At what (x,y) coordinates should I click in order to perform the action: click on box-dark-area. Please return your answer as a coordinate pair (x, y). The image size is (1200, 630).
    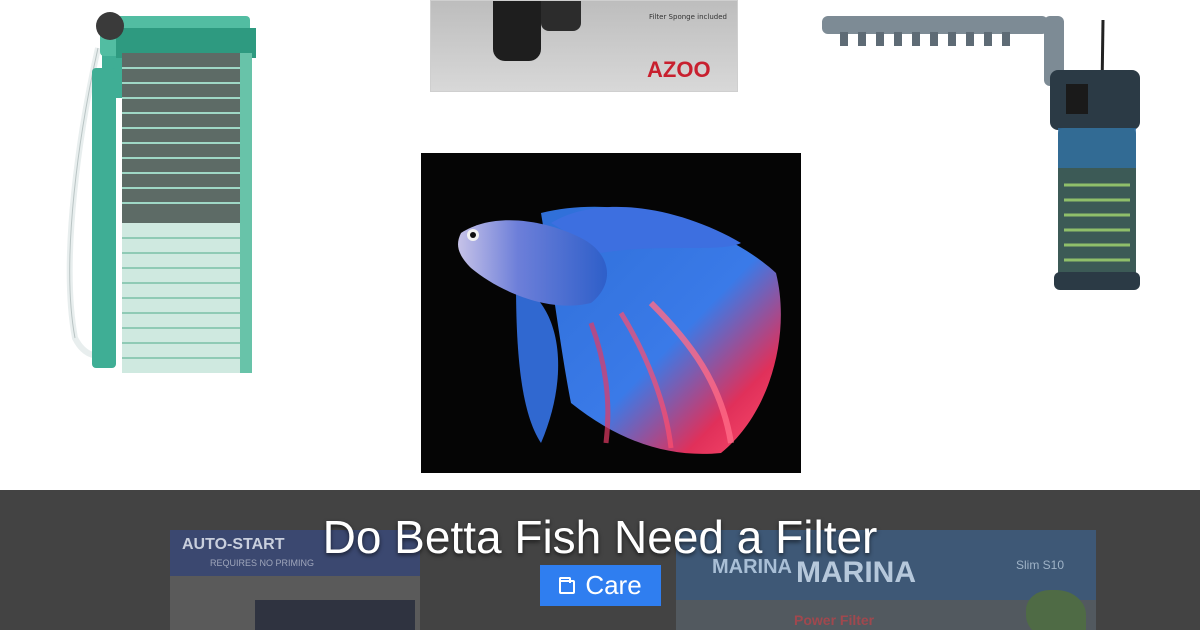
    Looking at the image, I should click on (335, 615).